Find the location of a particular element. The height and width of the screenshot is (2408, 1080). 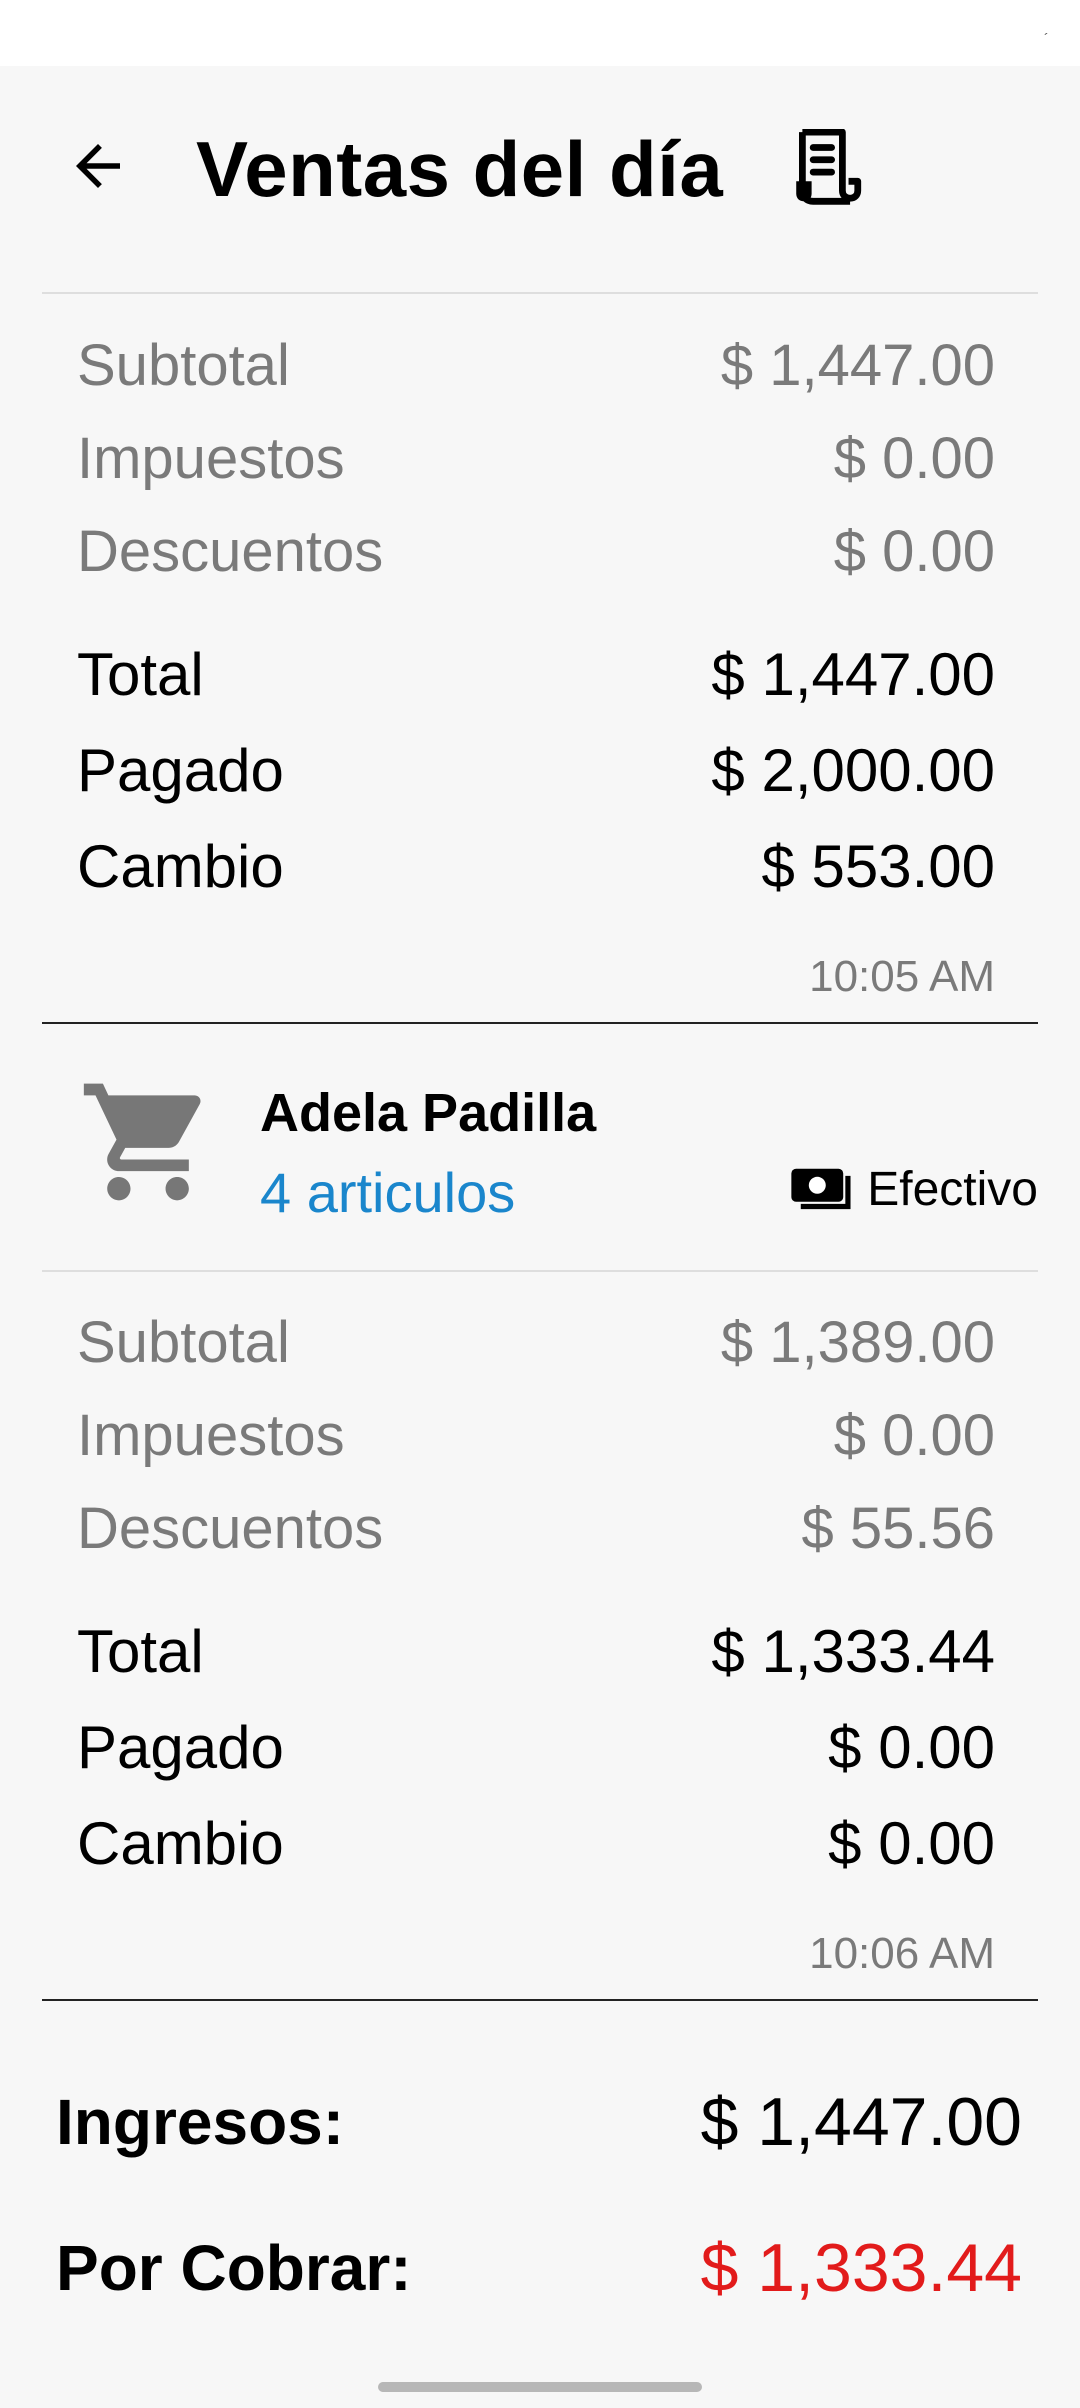

pending-value: $ 1,333.44 is located at coordinates (861, 2268).